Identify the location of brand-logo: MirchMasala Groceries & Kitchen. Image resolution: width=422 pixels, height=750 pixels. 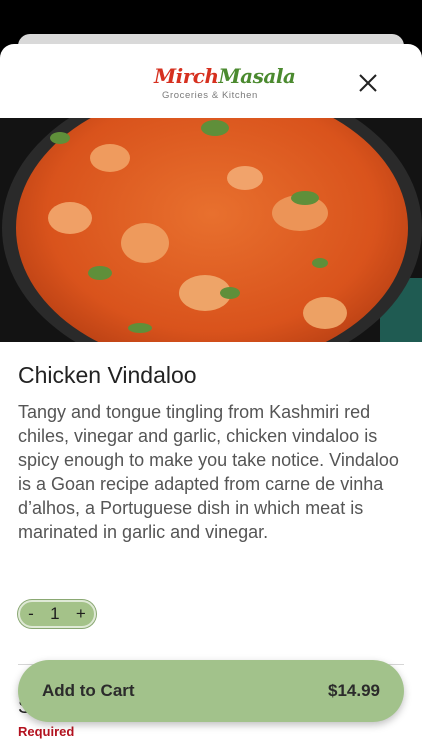
(225, 83).